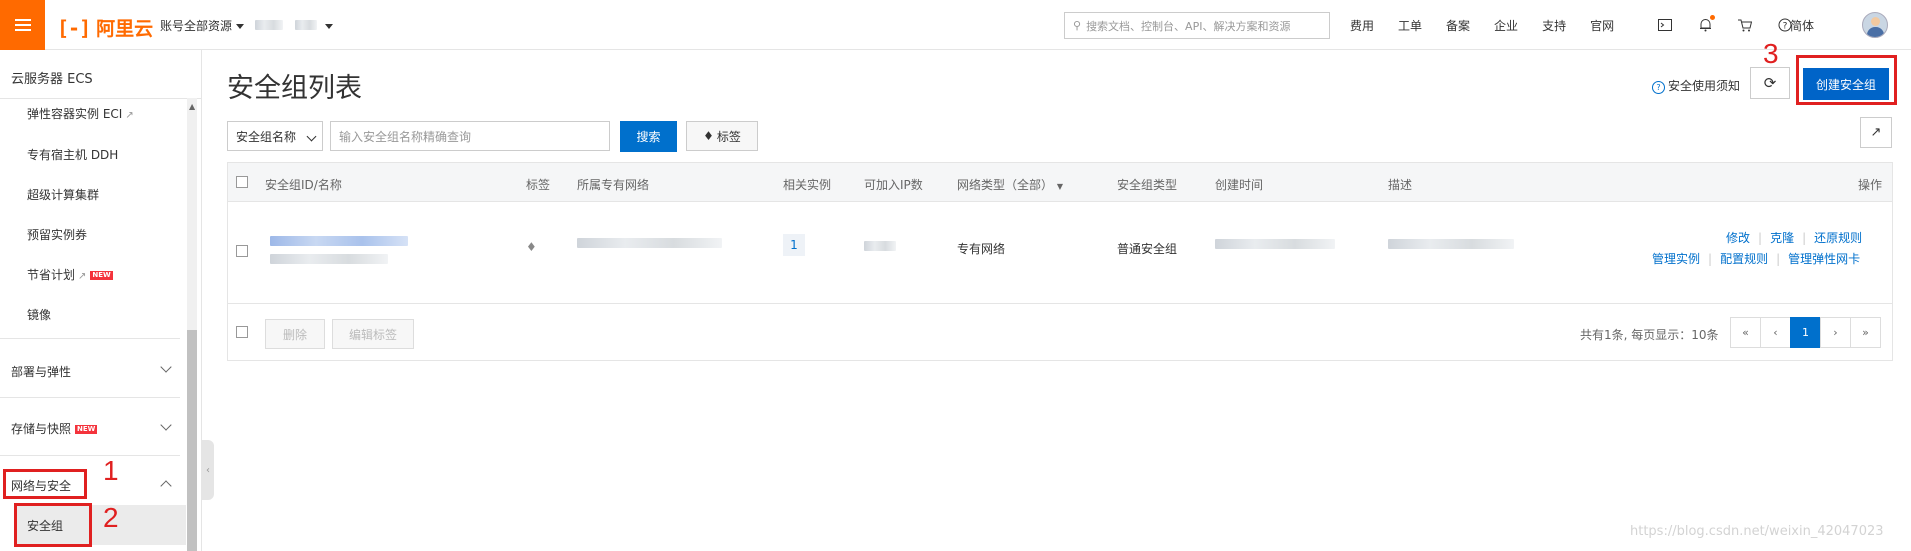 The width and height of the screenshot is (1911, 551). What do you see at coordinates (125, 29) in the screenshot?
I see `logo-text: 阿里云` at bounding box center [125, 29].